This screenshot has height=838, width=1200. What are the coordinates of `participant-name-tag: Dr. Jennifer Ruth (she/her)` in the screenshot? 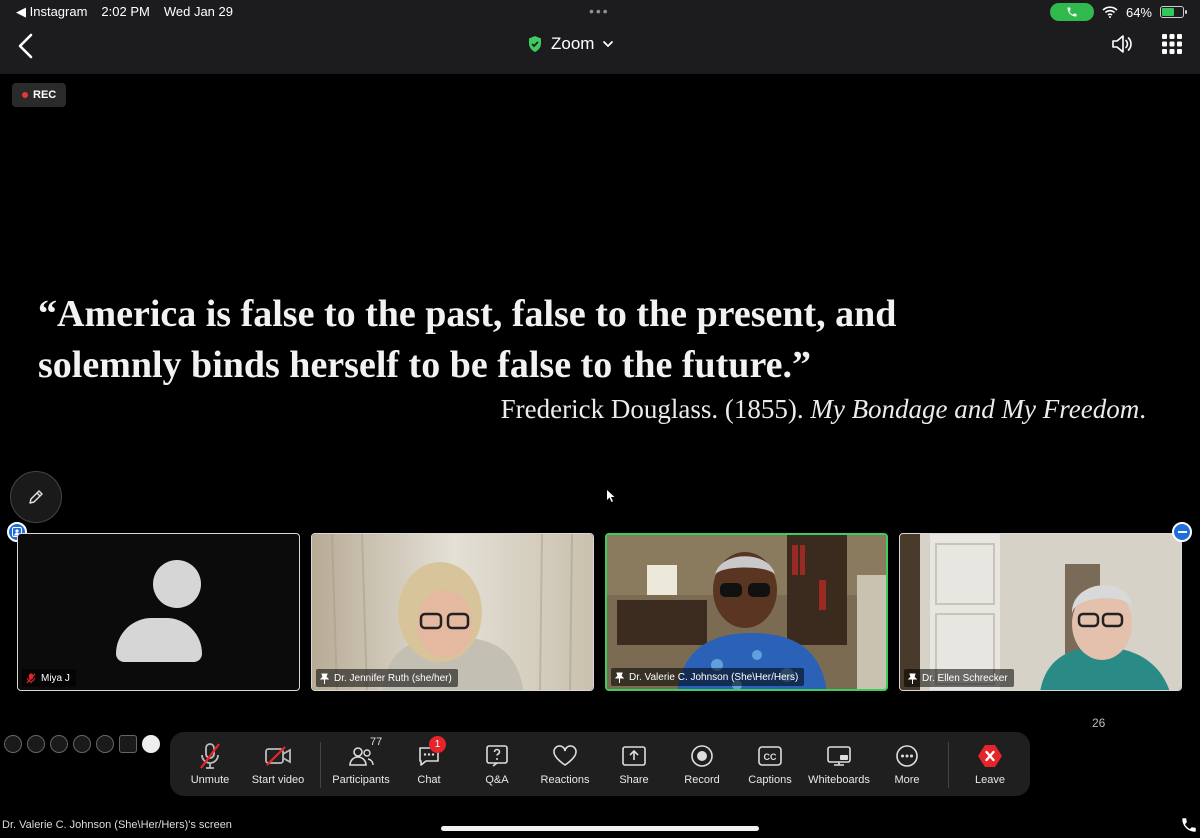 It's located at (387, 678).